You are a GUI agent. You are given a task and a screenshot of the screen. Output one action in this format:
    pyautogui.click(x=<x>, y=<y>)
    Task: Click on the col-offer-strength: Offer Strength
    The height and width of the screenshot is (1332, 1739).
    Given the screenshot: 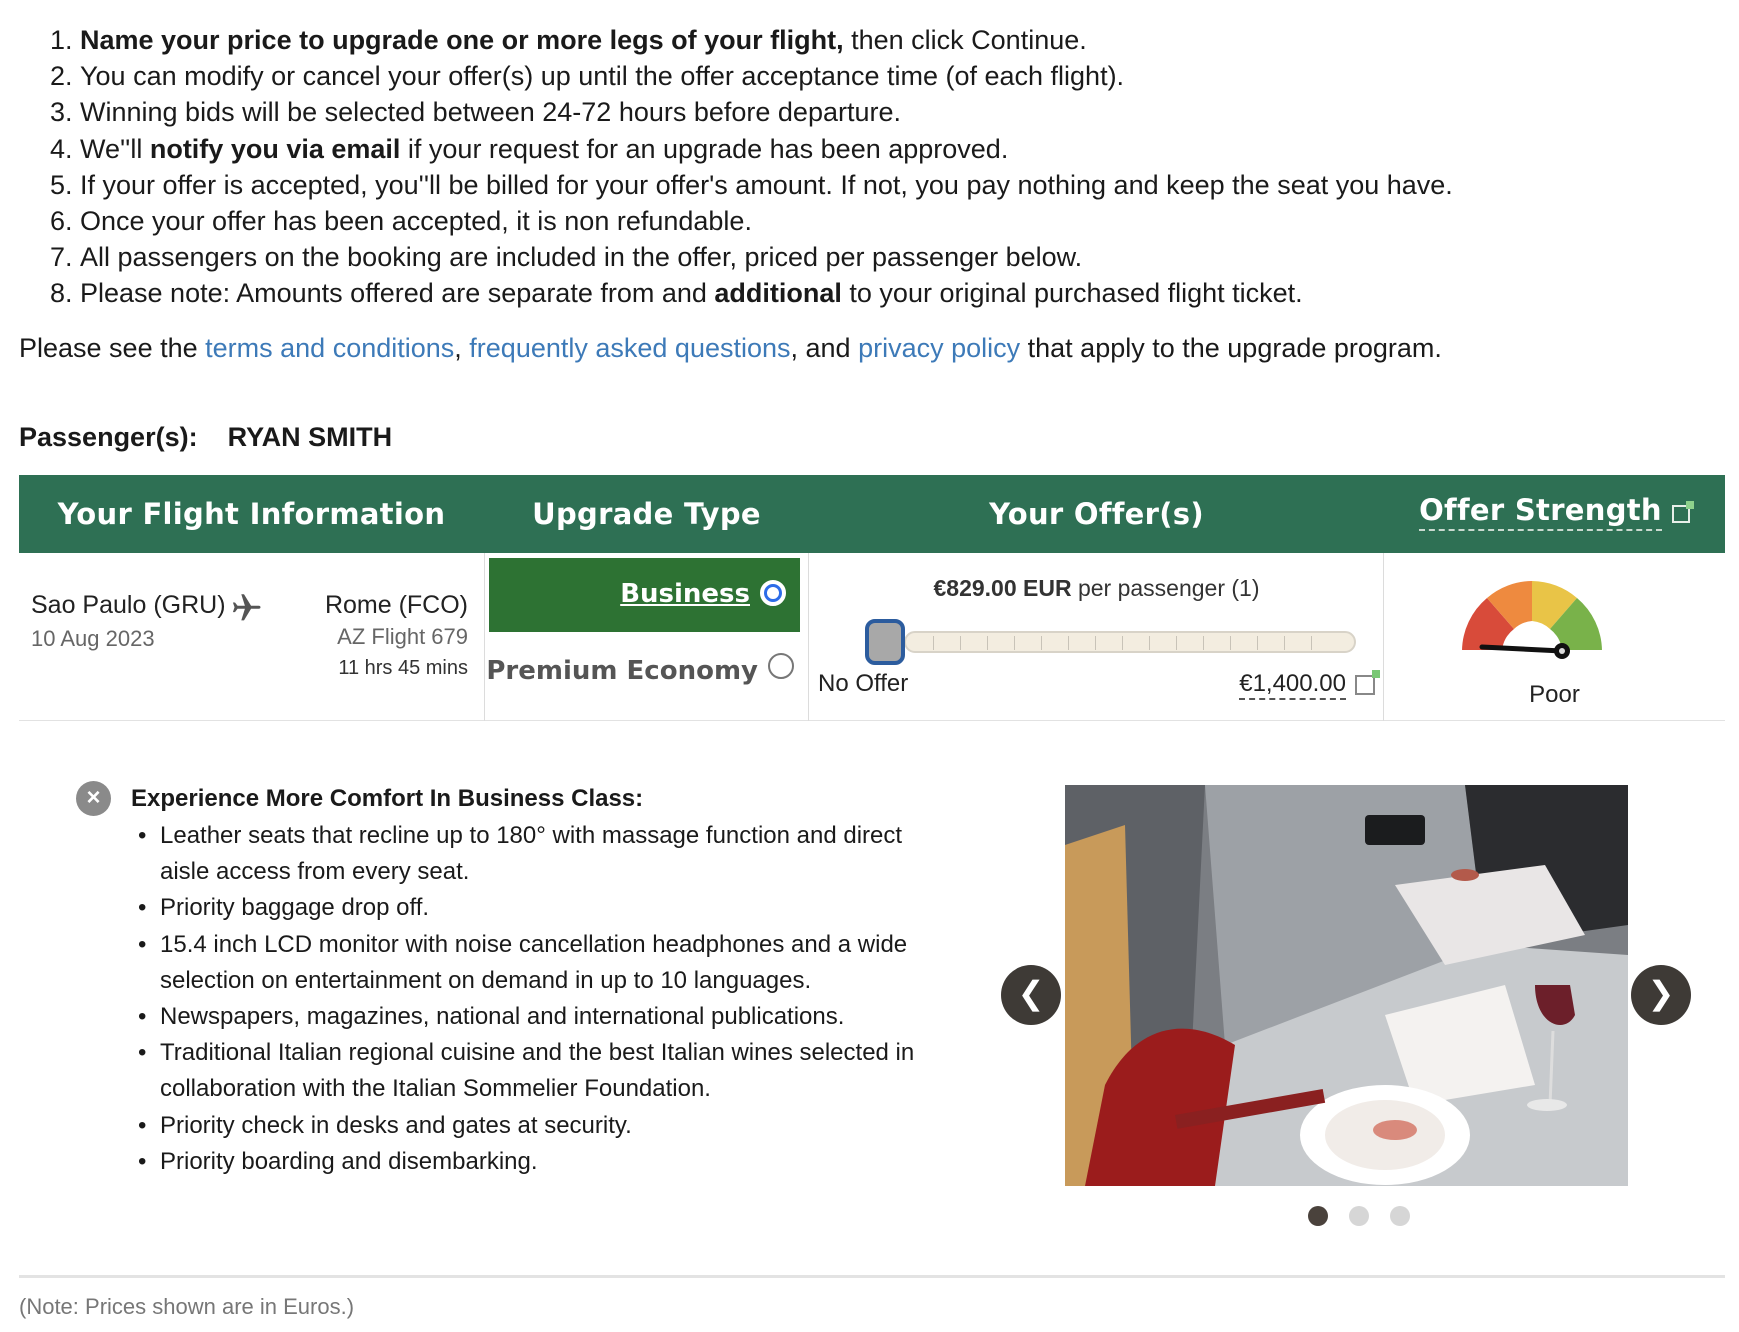 What is the action you would take?
    pyautogui.click(x=1554, y=514)
    